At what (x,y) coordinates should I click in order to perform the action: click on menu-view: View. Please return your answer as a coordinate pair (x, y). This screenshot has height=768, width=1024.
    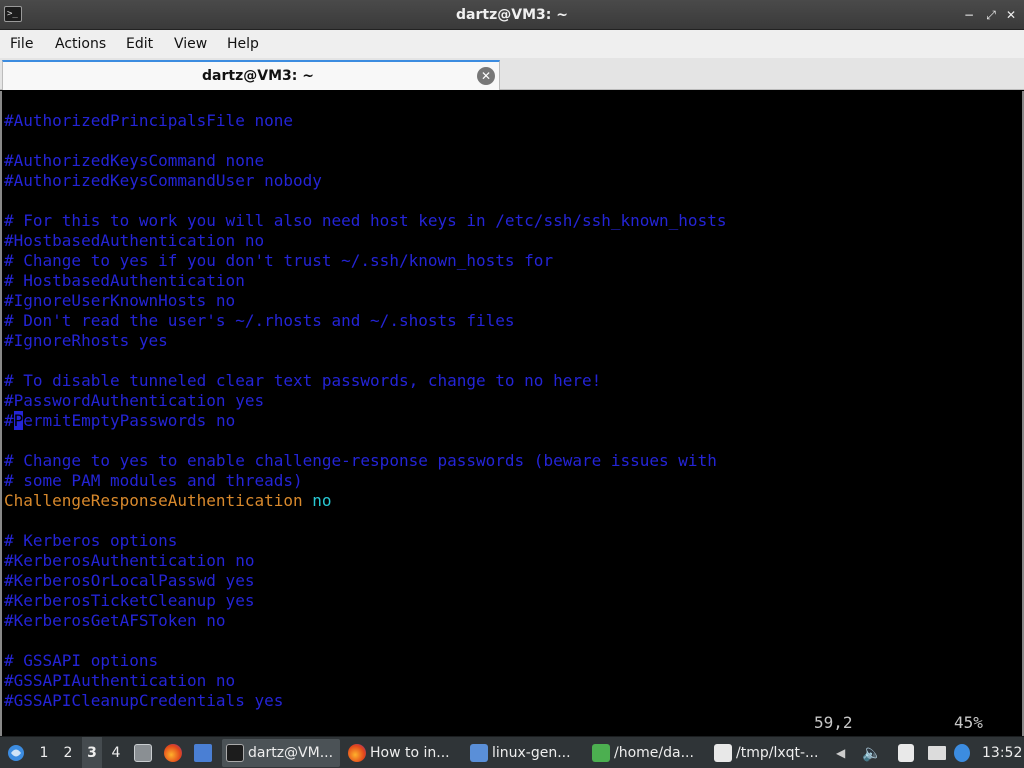
    Looking at the image, I should click on (190, 44).